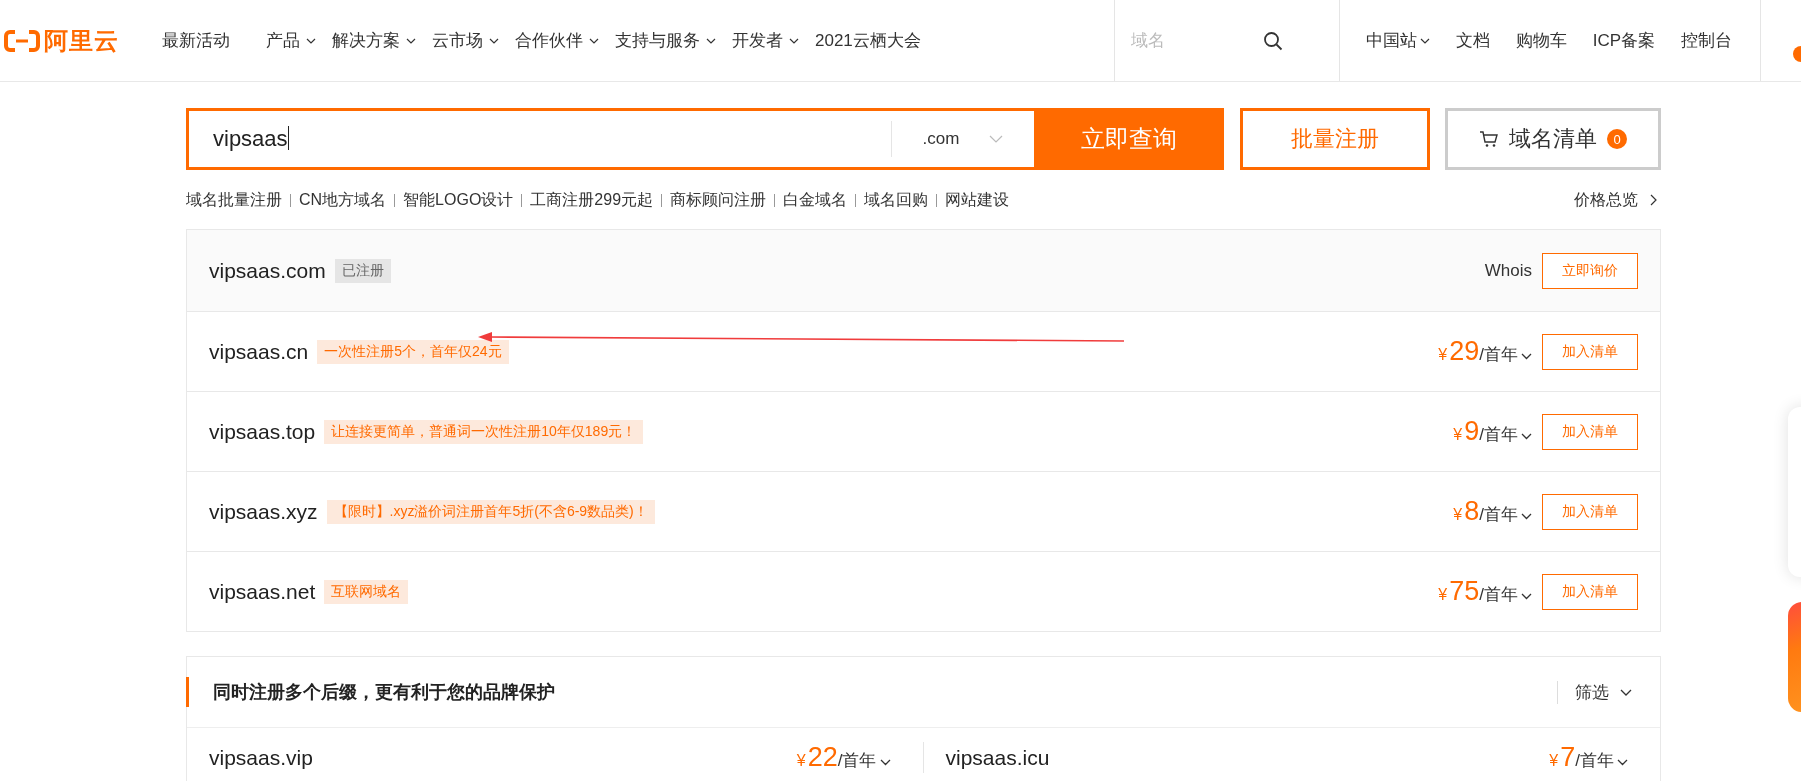 Image resolution: width=1801 pixels, height=781 pixels. What do you see at coordinates (1492, 431) in the screenshot?
I see `price-dropdown: ¥9/首年` at bounding box center [1492, 431].